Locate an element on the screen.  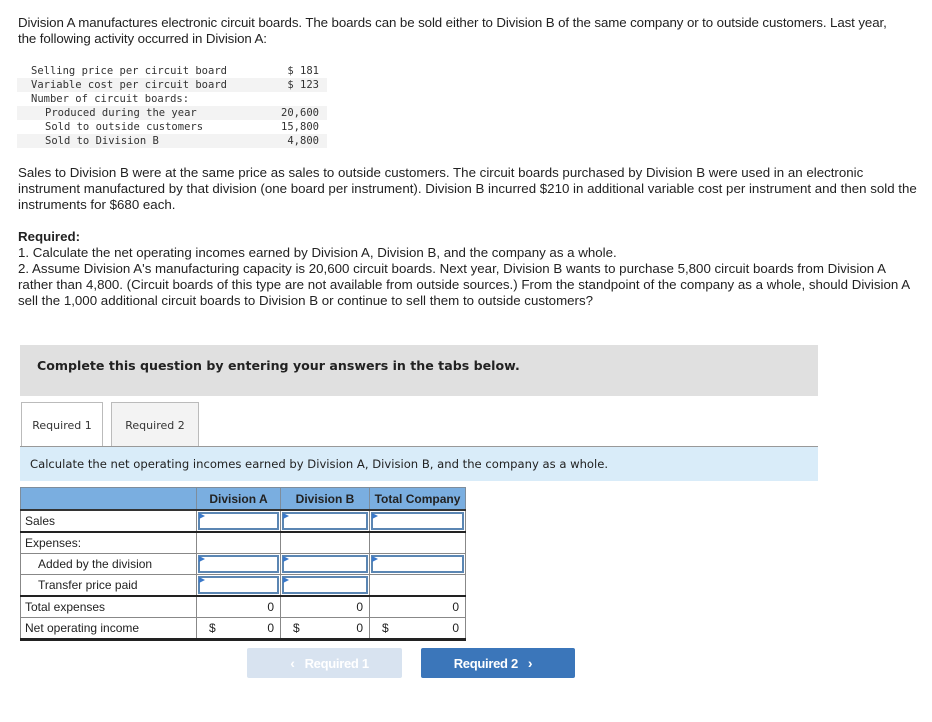
table-row-total-expenses: Total expenses 0 0 0 is located at coordinates (243, 606).